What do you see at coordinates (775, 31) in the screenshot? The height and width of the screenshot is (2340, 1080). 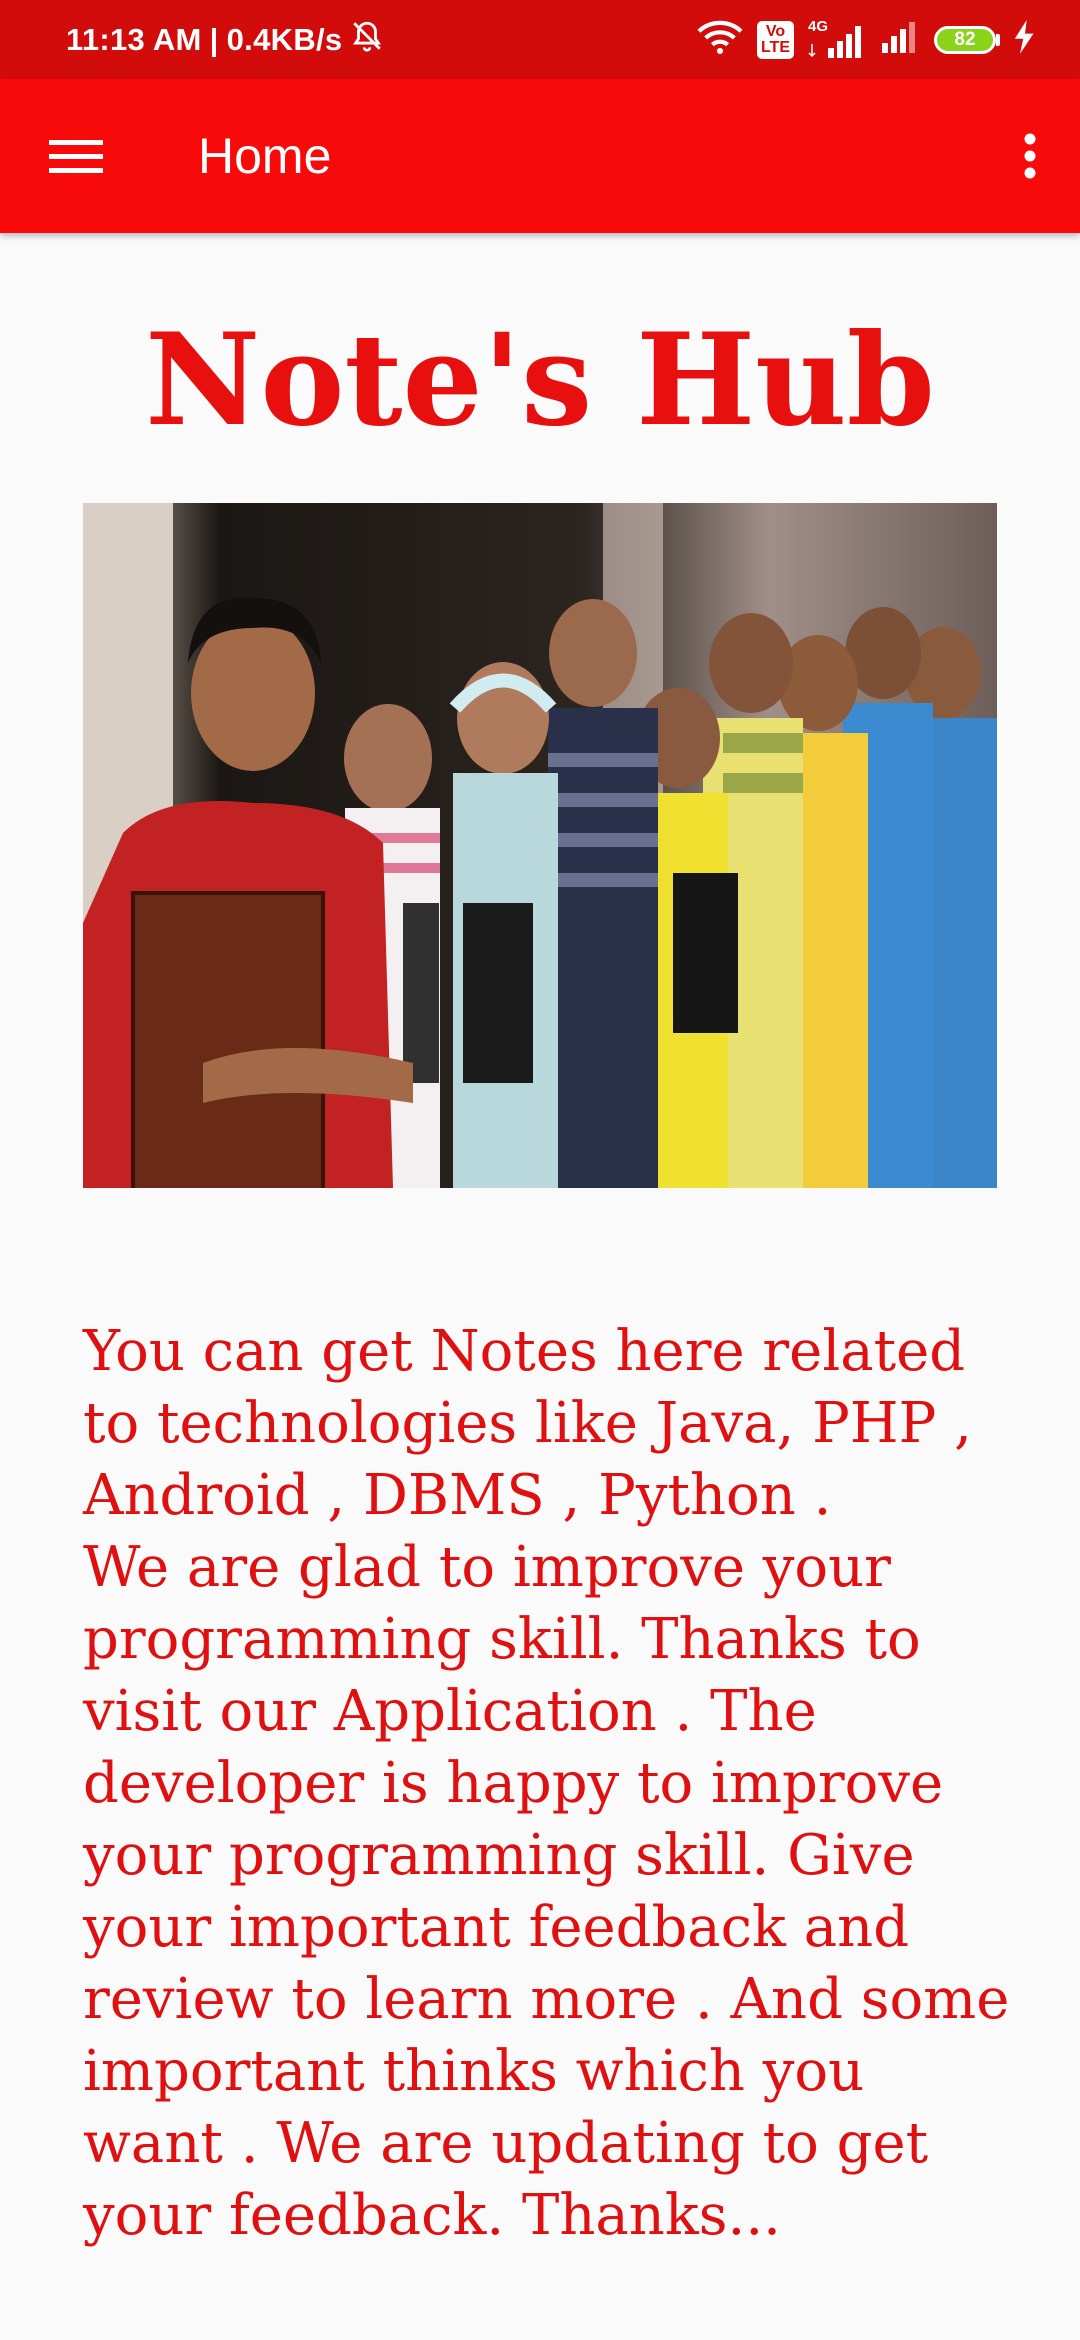 I see `volte-label-top: Vo` at bounding box center [775, 31].